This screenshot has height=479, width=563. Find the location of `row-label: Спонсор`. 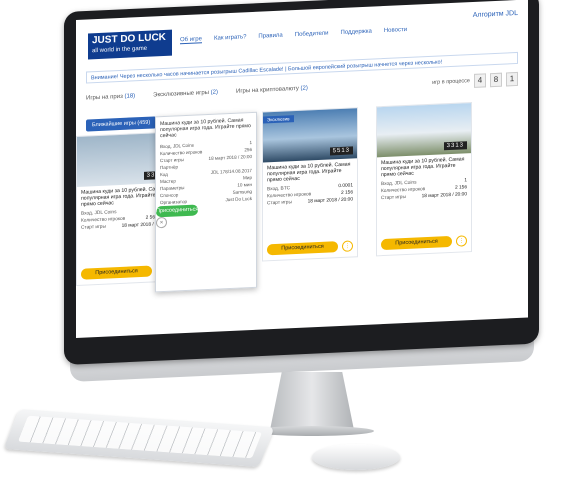

row-label: Спонсор is located at coordinates (169, 195).